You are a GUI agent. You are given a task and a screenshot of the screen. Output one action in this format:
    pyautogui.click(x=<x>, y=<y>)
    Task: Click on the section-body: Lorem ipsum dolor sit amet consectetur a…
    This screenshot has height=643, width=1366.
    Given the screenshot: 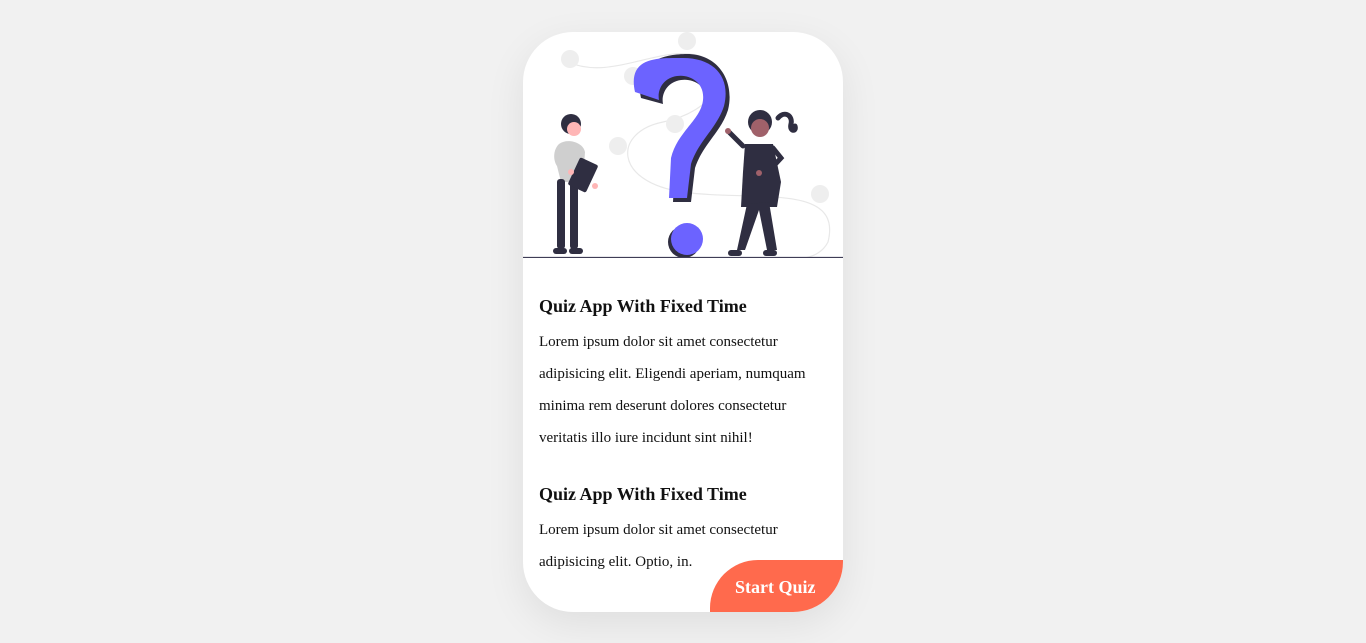 What is the action you would take?
    pyautogui.click(x=672, y=390)
    